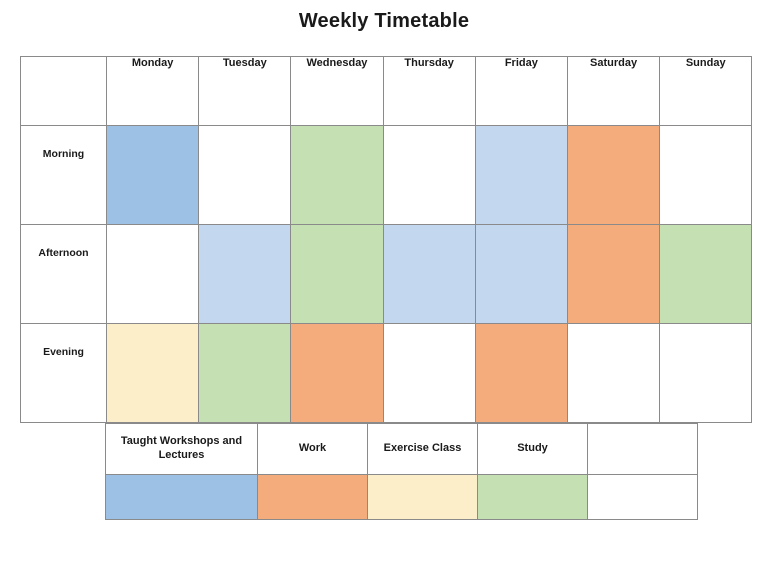 The image size is (768, 576). Describe the element at coordinates (245, 274) in the screenshot. I see `cell-afternoon-tuesday` at that location.